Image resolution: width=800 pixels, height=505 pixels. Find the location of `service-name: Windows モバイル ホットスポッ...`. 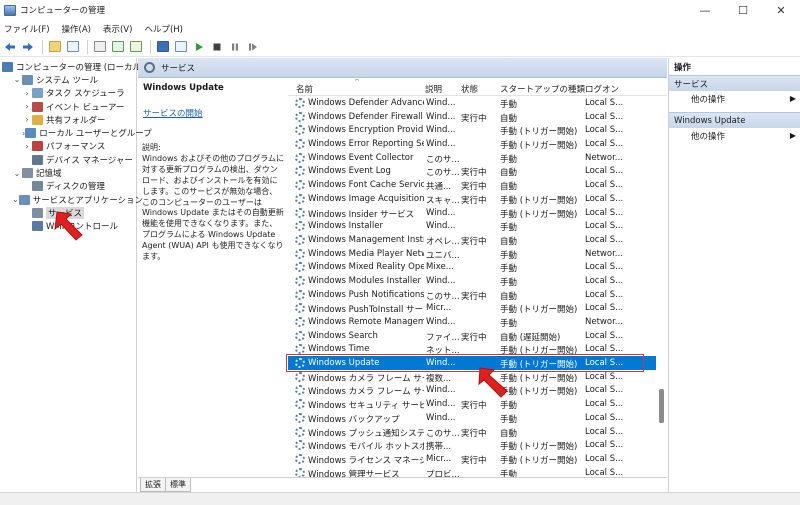

service-name: Windows モバイル ホットスポッ... is located at coordinates (366, 447).